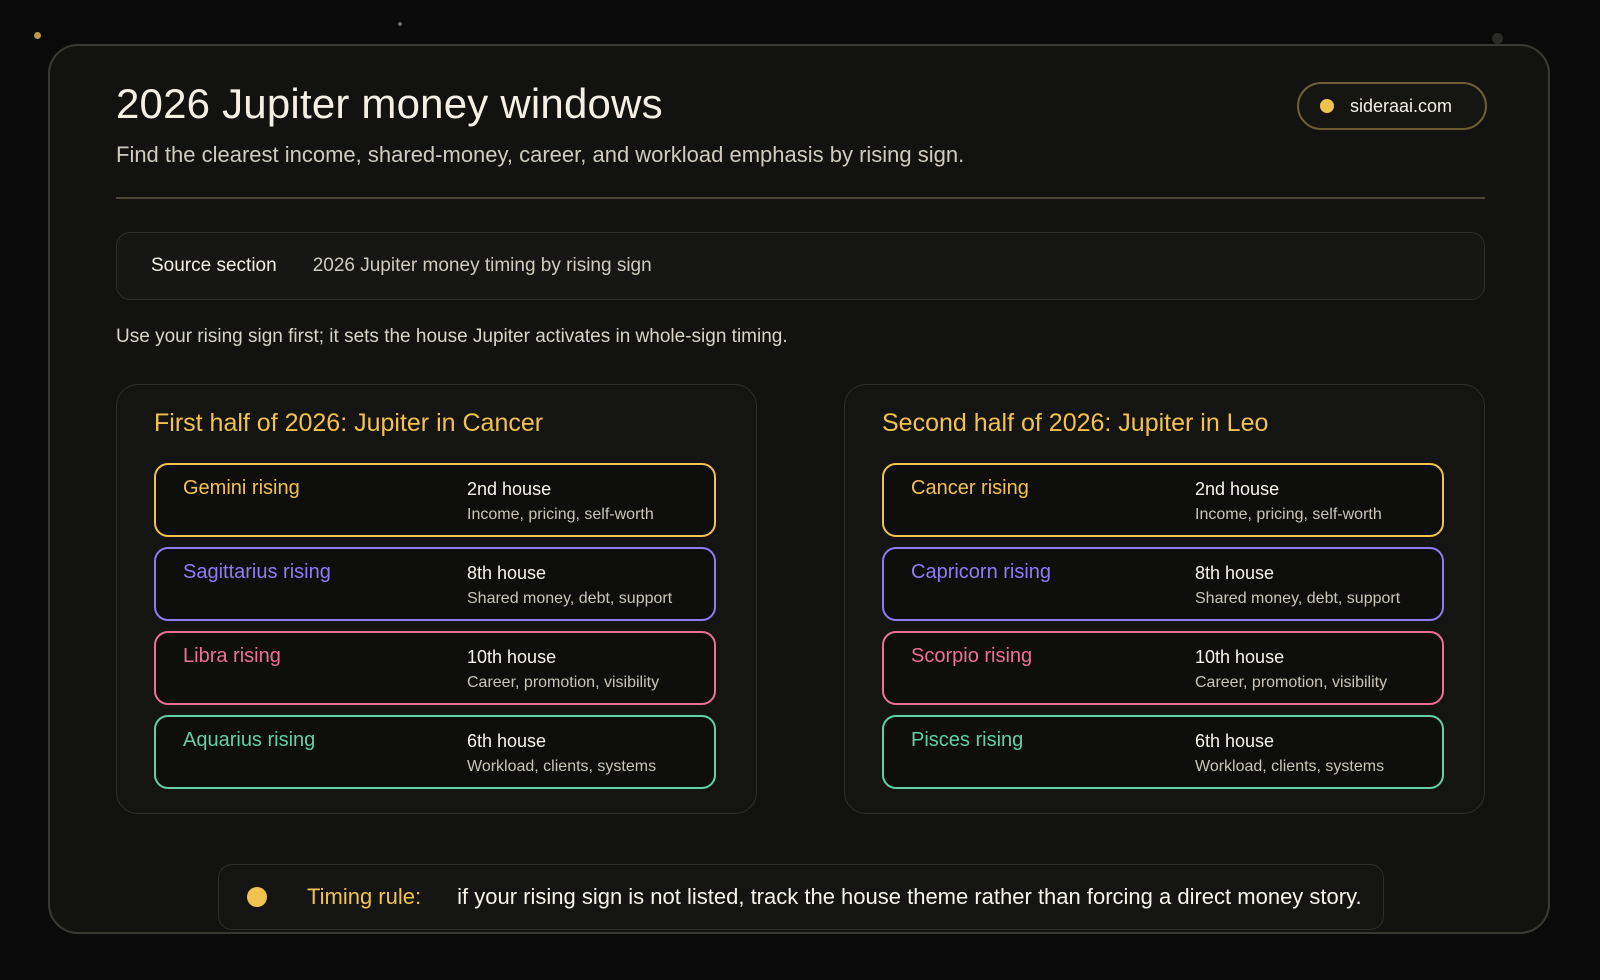 This screenshot has height=980, width=1600. What do you see at coordinates (1401, 105) in the screenshot?
I see `site-name: sideraai.com` at bounding box center [1401, 105].